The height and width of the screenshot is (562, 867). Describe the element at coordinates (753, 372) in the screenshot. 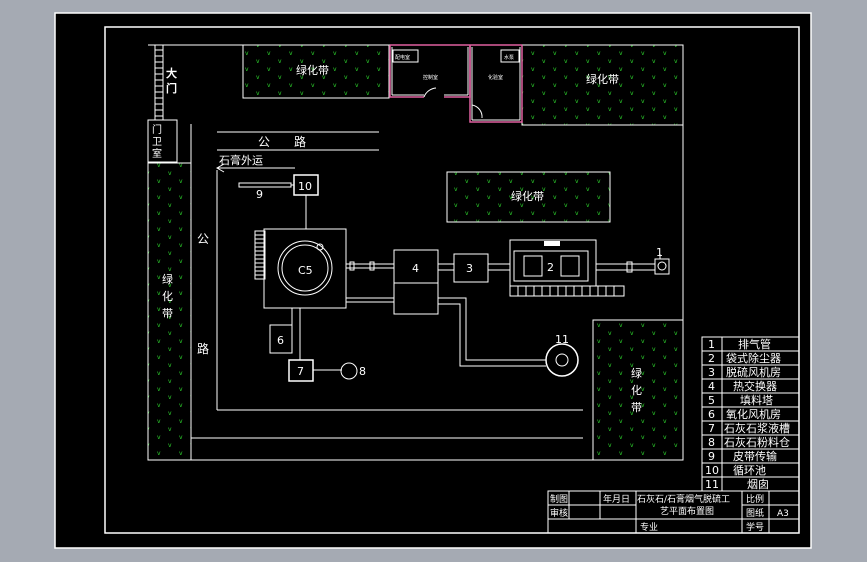

I see `legend-name: 脱硫风机房` at that location.